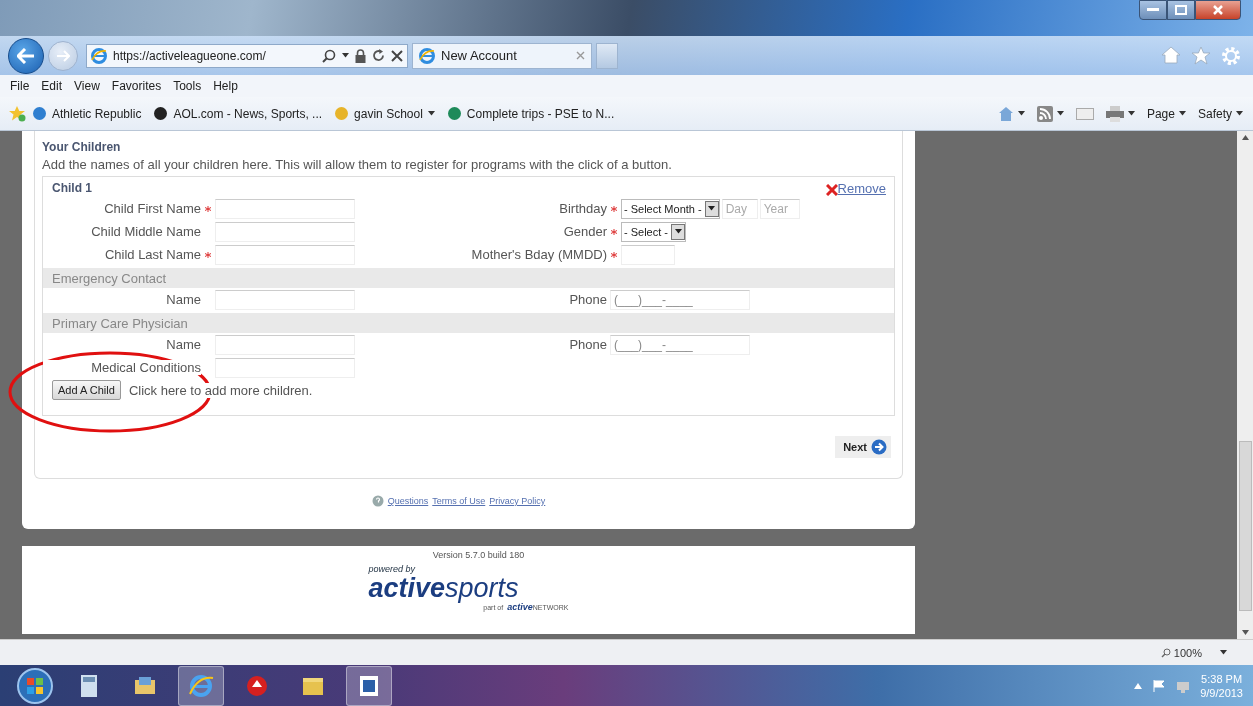 Image resolution: width=1253 pixels, height=706 pixels. What do you see at coordinates (408, 501) in the screenshot?
I see `footer-link: Questions` at bounding box center [408, 501].